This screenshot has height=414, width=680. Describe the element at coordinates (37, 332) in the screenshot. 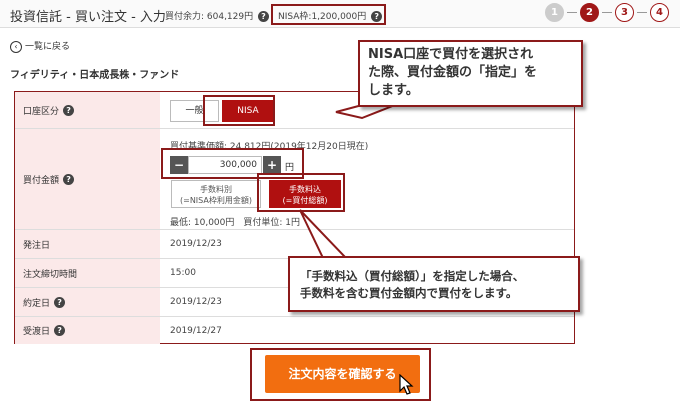

I see `settlement-date-label-text: 受渡日` at that location.